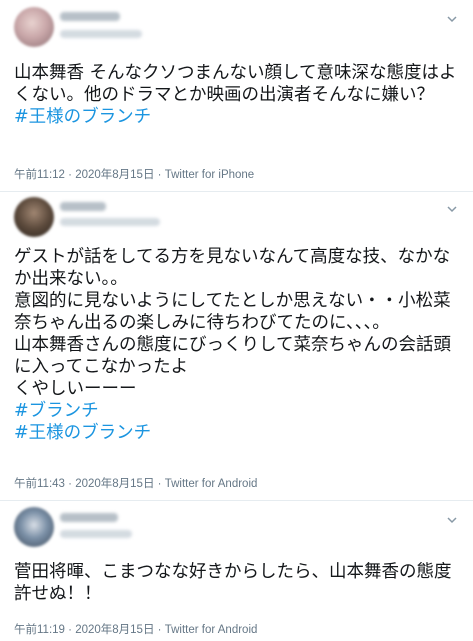 This screenshot has width=473, height=641. I want to click on tweet-text: 菅田将暉、こまつなな好きからしたら、山本舞香の態度許せぬ！！, so click(233, 583).